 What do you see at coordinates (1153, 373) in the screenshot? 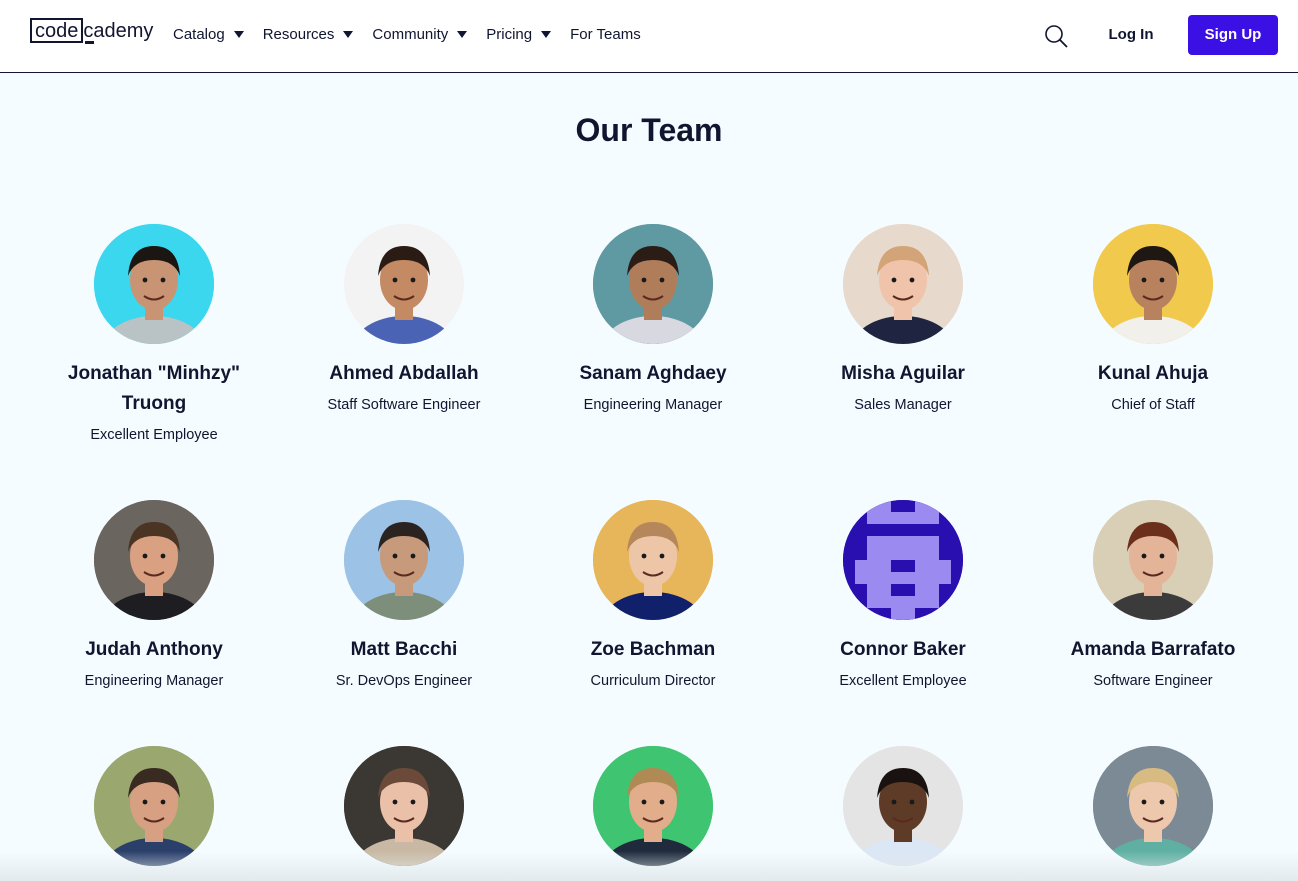
I see `team-member-name: Kunal Ahuja` at bounding box center [1153, 373].